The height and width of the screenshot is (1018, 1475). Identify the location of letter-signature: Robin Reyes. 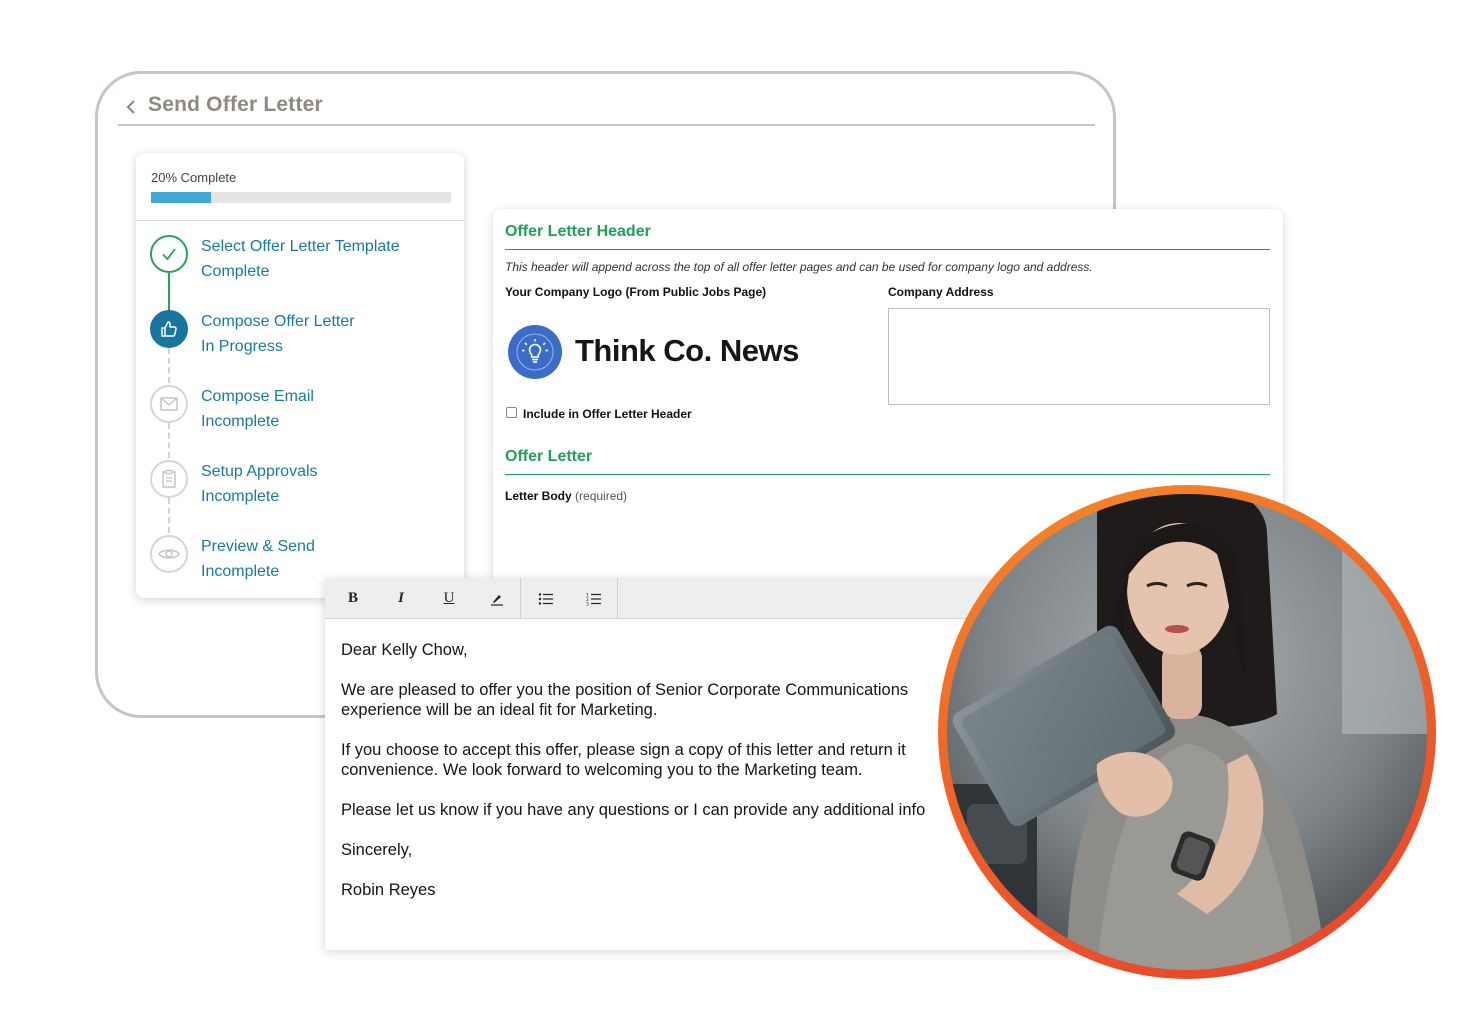
(388, 890).